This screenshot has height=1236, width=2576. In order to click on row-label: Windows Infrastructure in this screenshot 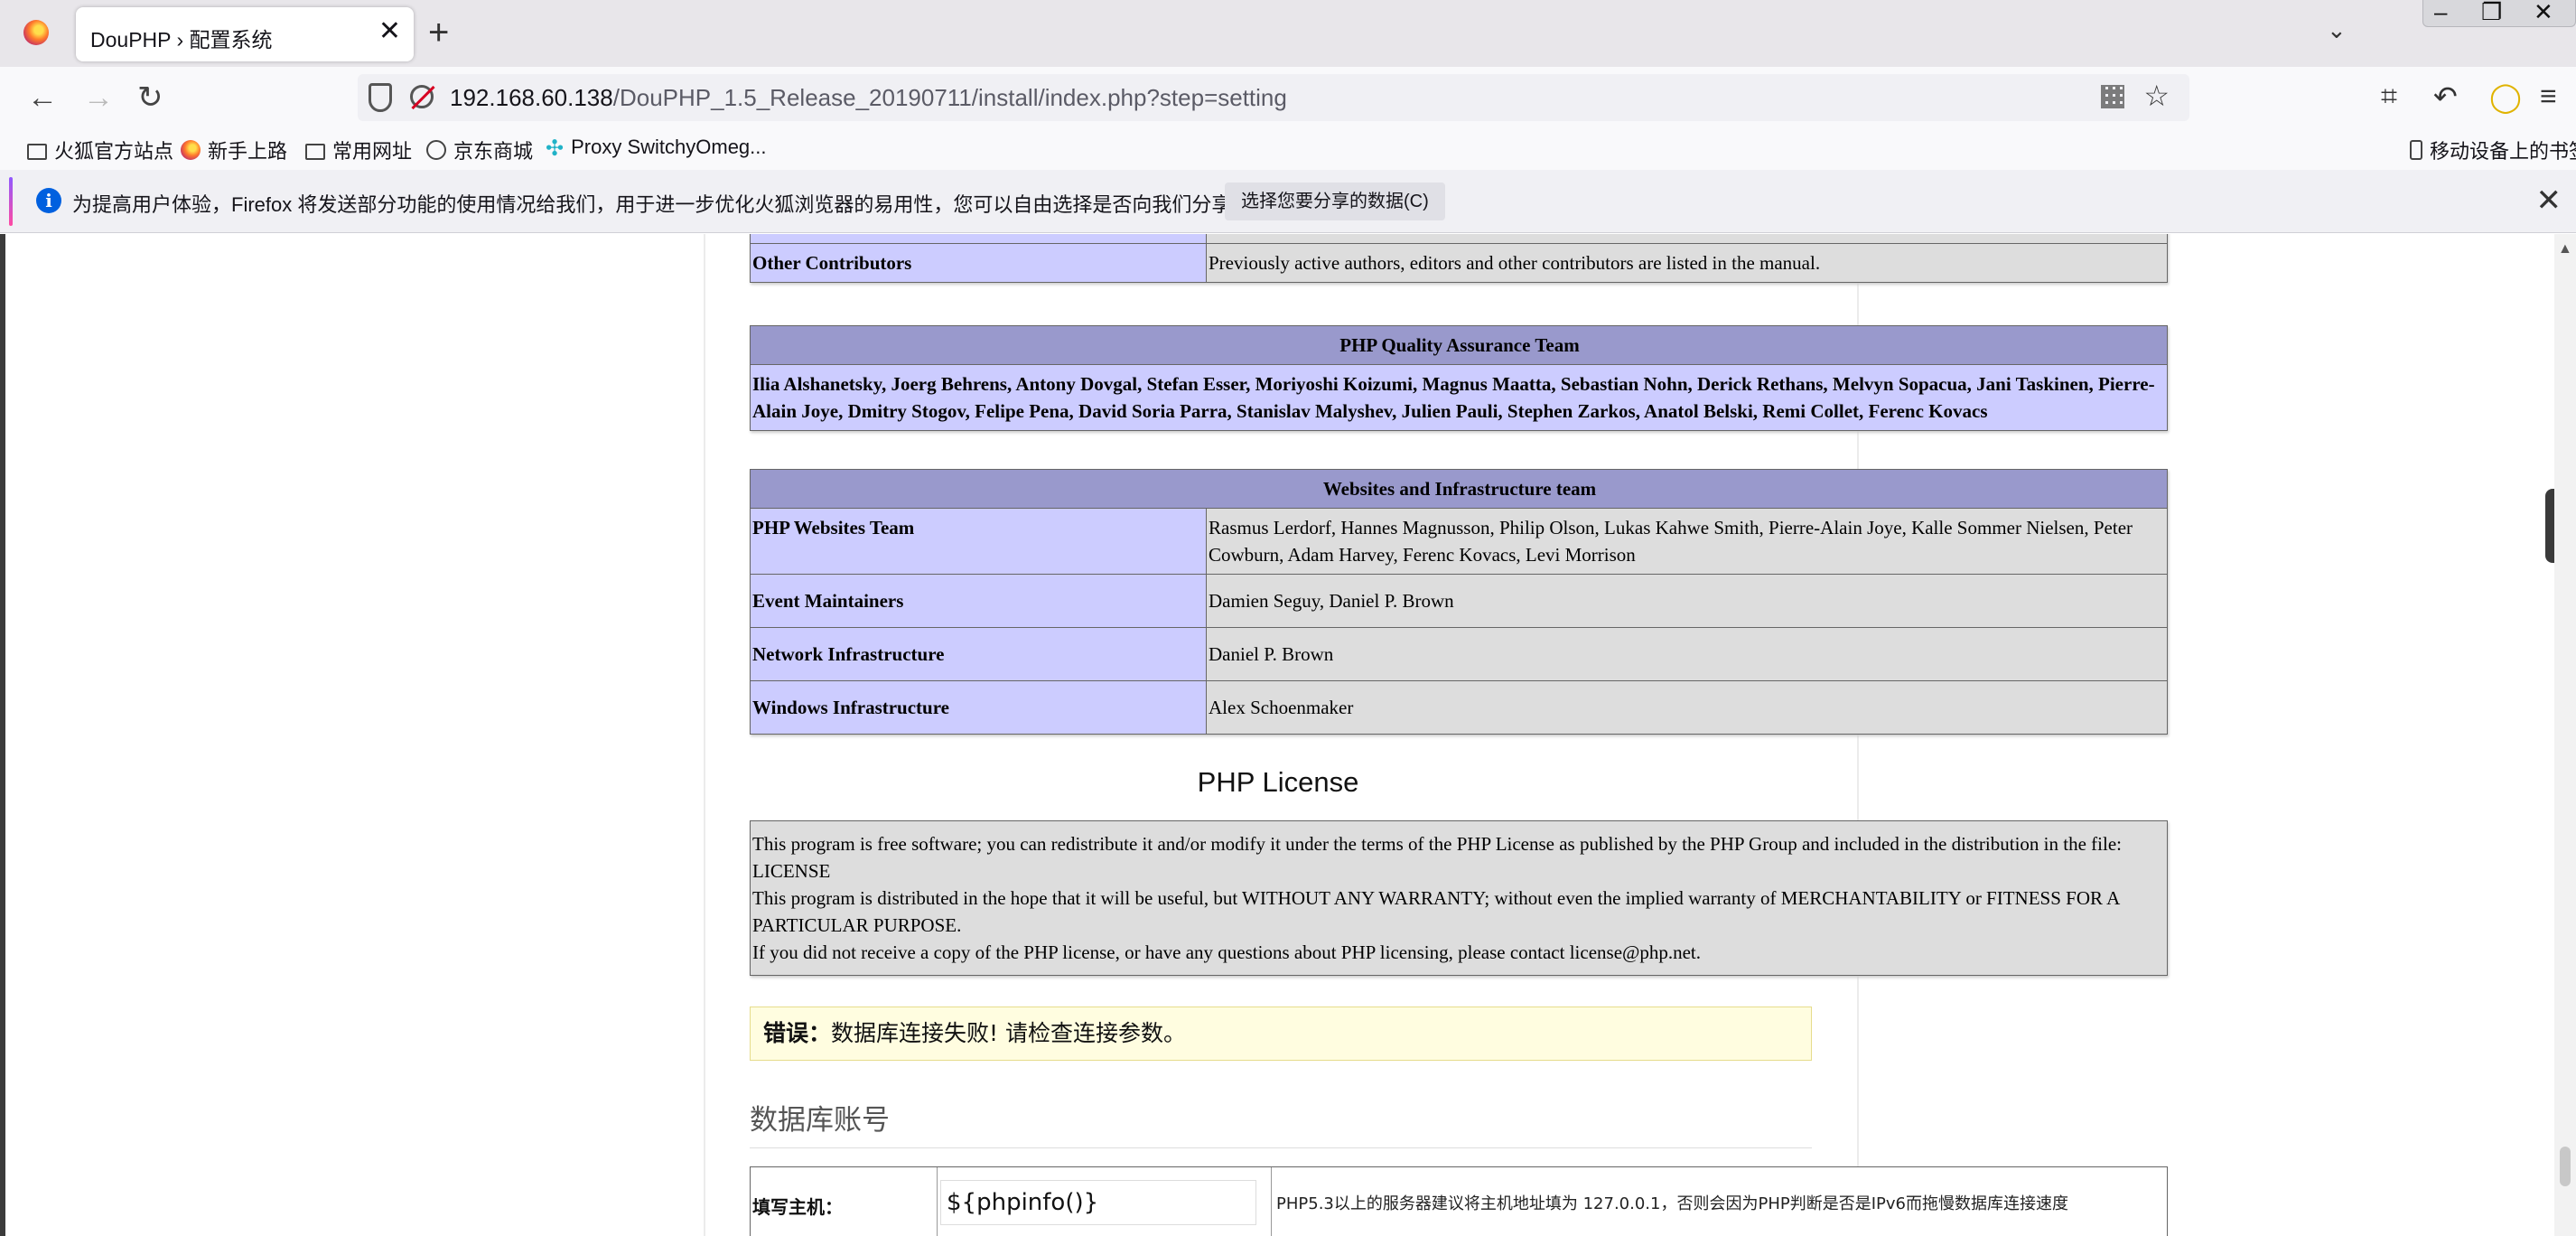, I will do `click(978, 707)`.